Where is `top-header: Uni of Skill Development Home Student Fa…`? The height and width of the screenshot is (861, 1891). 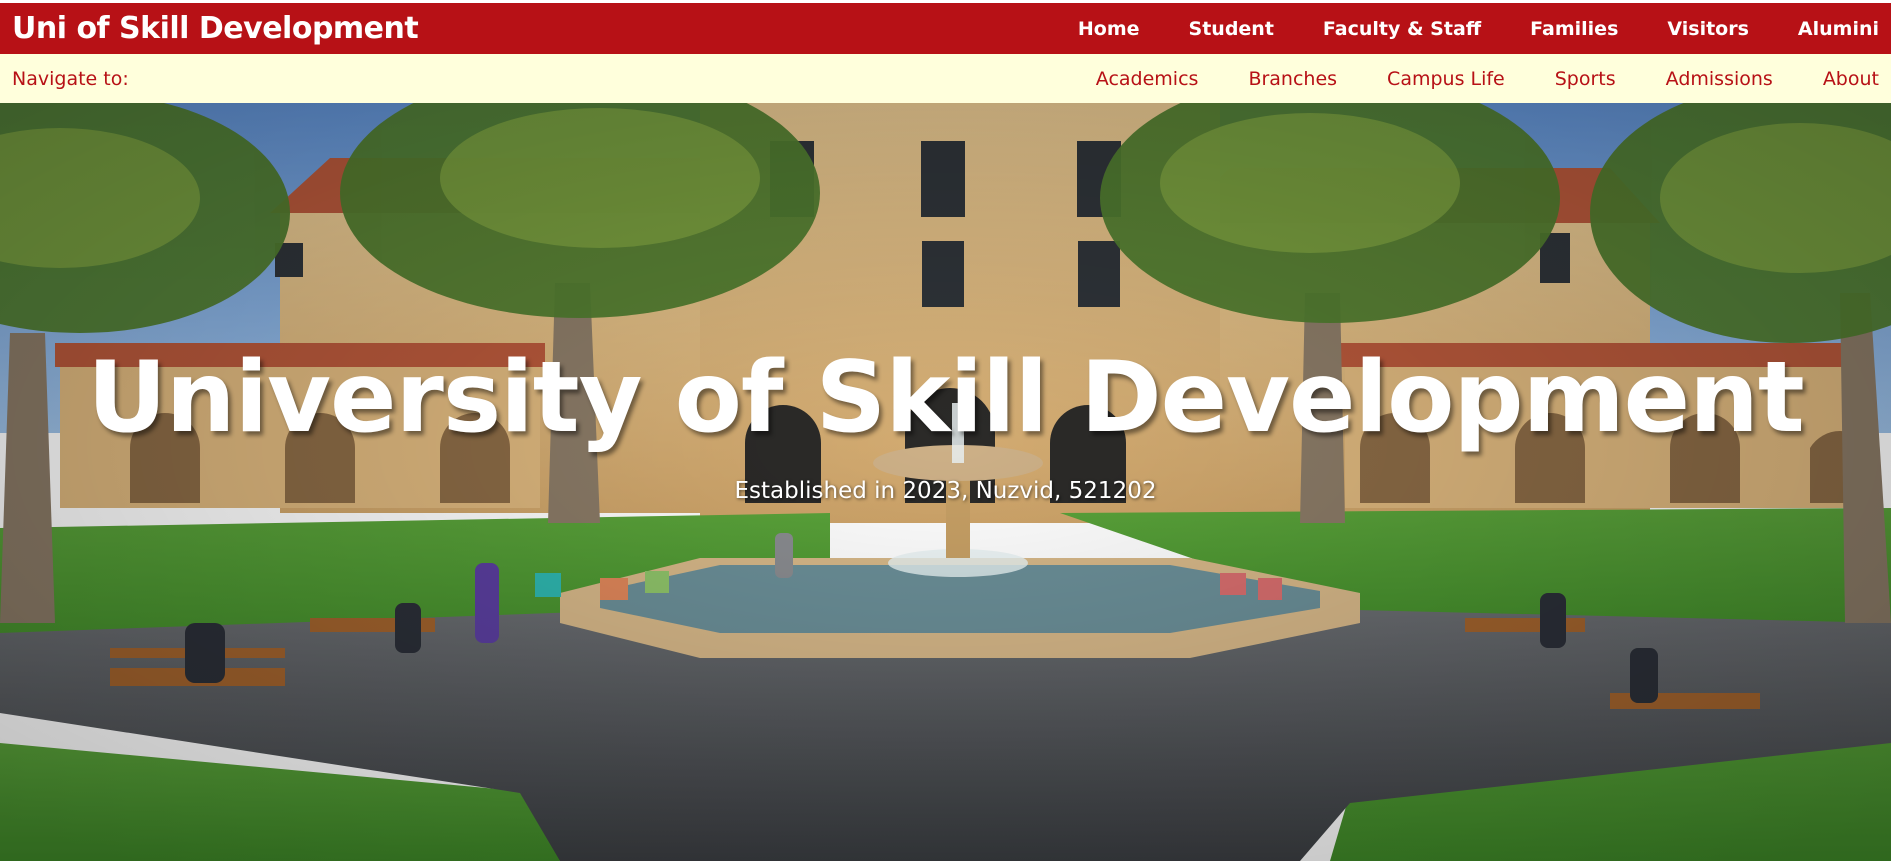
top-header: Uni of Skill Development Home Student Fa… is located at coordinates (945, 27).